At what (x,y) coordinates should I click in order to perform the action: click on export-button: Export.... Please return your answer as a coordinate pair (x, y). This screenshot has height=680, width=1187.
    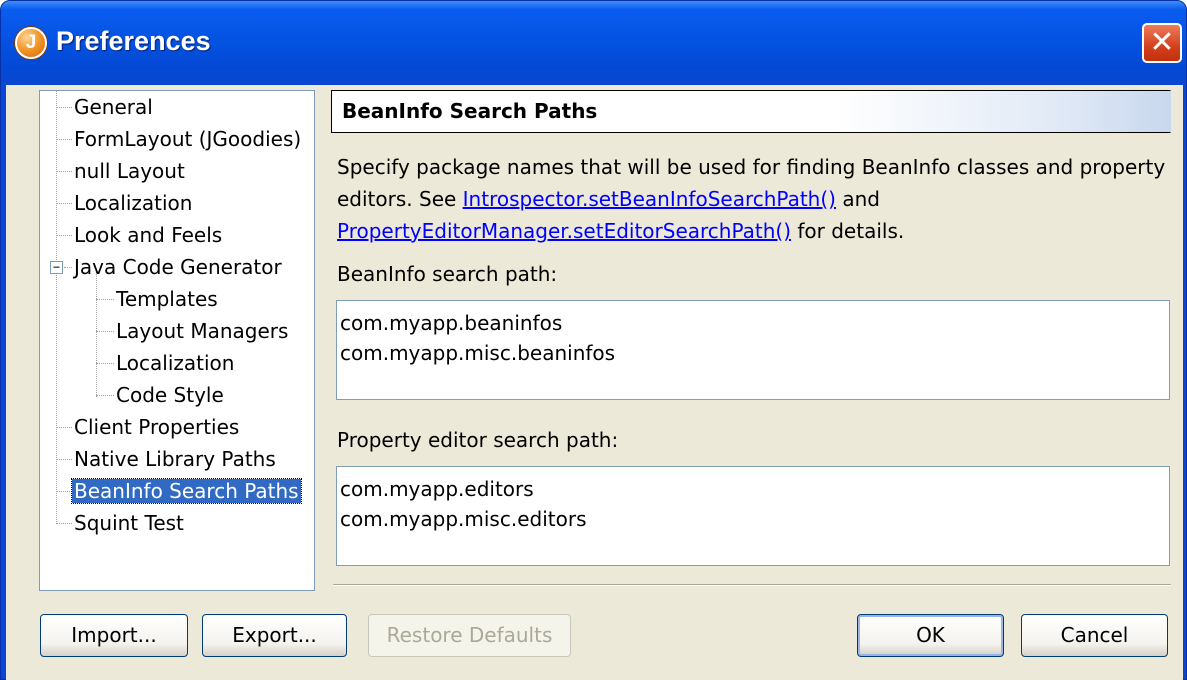
    Looking at the image, I should click on (274, 635).